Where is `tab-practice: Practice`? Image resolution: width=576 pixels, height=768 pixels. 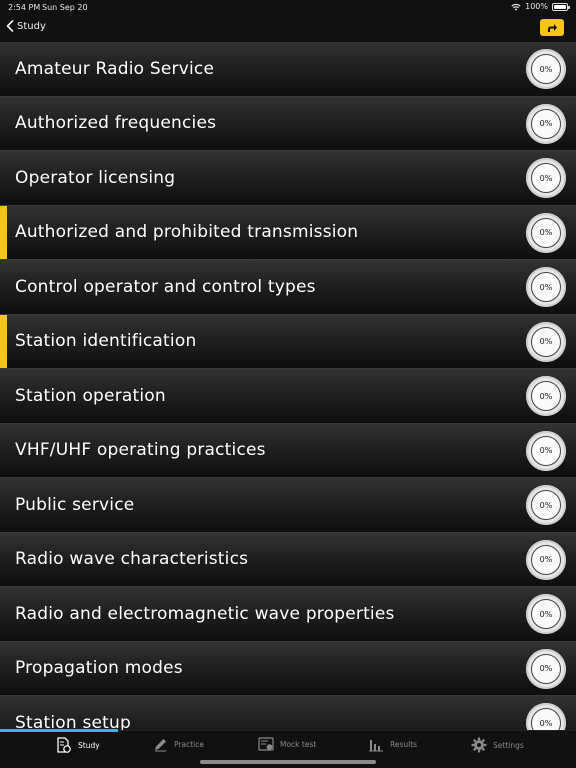
tab-practice: Practice is located at coordinates (178, 744).